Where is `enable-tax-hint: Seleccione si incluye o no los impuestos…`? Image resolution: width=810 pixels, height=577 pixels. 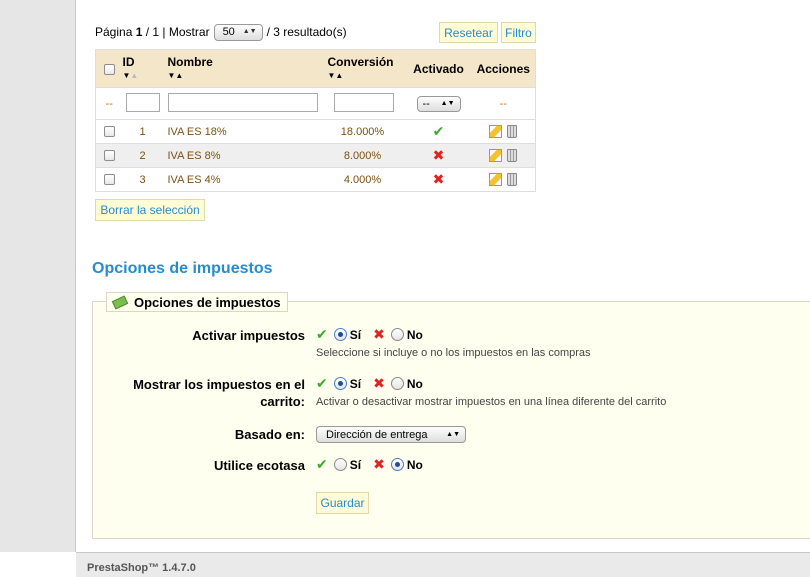 enable-tax-hint: Seleccione si incluye o no los impuestos… is located at coordinates (453, 353).